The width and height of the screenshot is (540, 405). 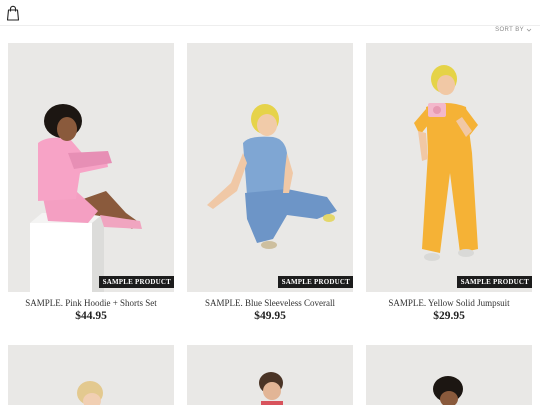 I want to click on product-price: $44.95, so click(x=91, y=316).